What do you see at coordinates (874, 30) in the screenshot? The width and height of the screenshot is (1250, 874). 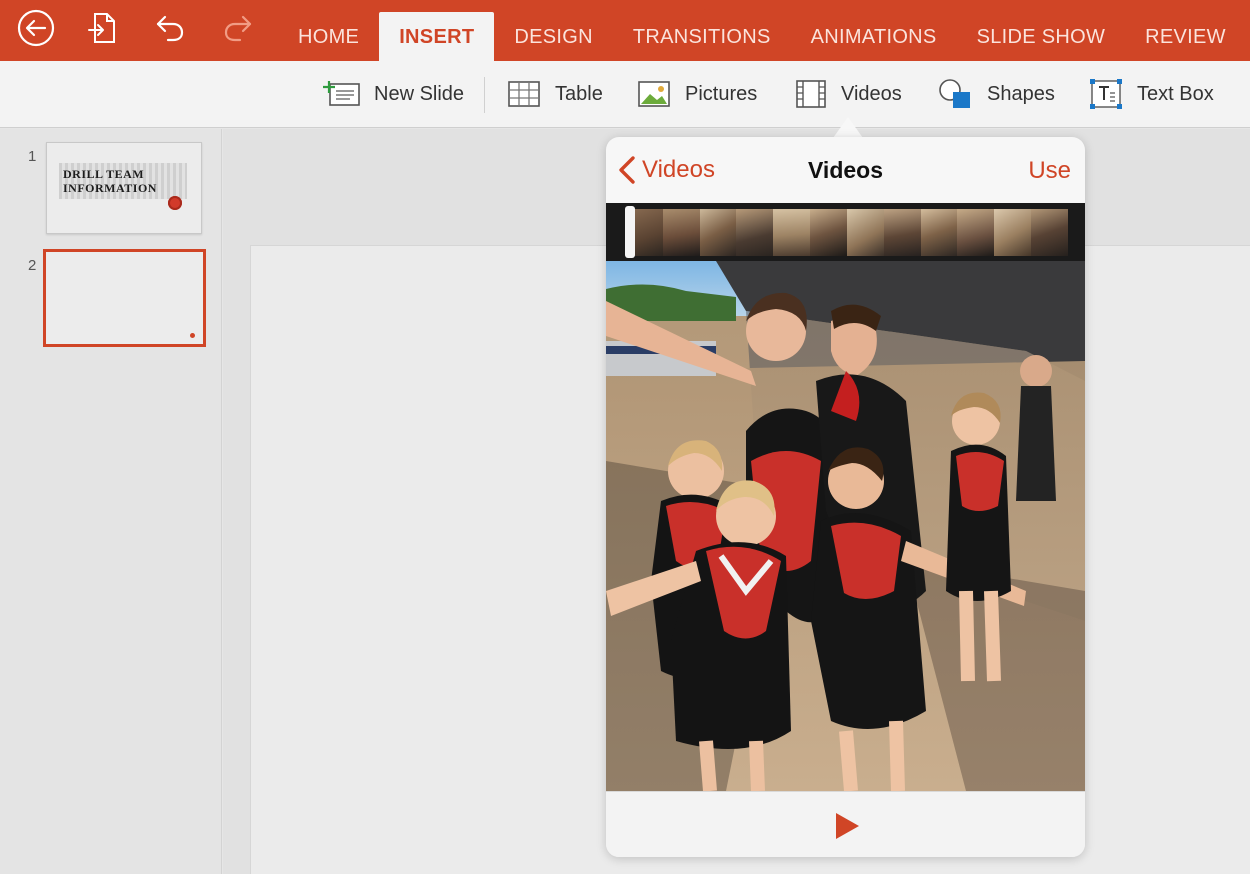 I see `tab-animations: ANIMATIONS` at bounding box center [874, 30].